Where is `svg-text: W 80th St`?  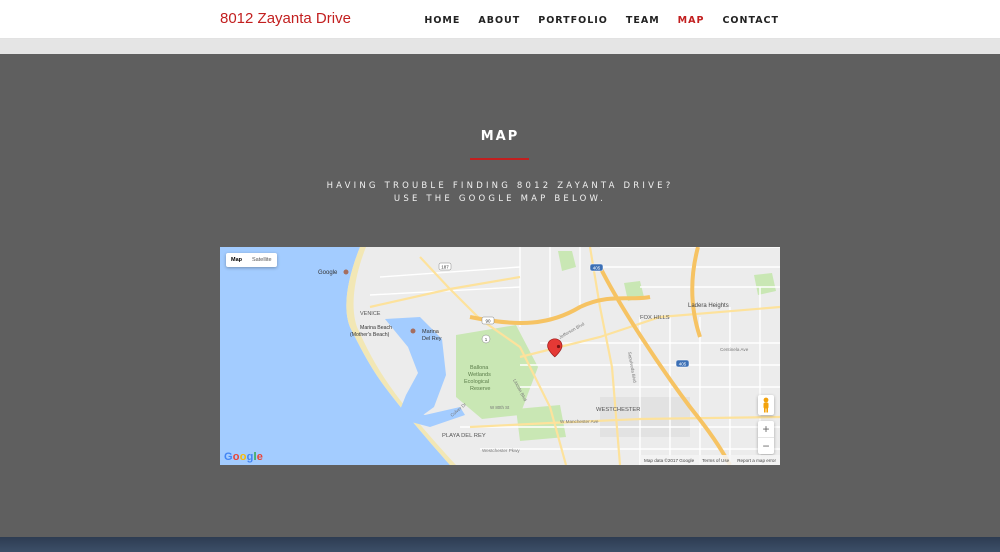 svg-text: W 80th St is located at coordinates (500, 407).